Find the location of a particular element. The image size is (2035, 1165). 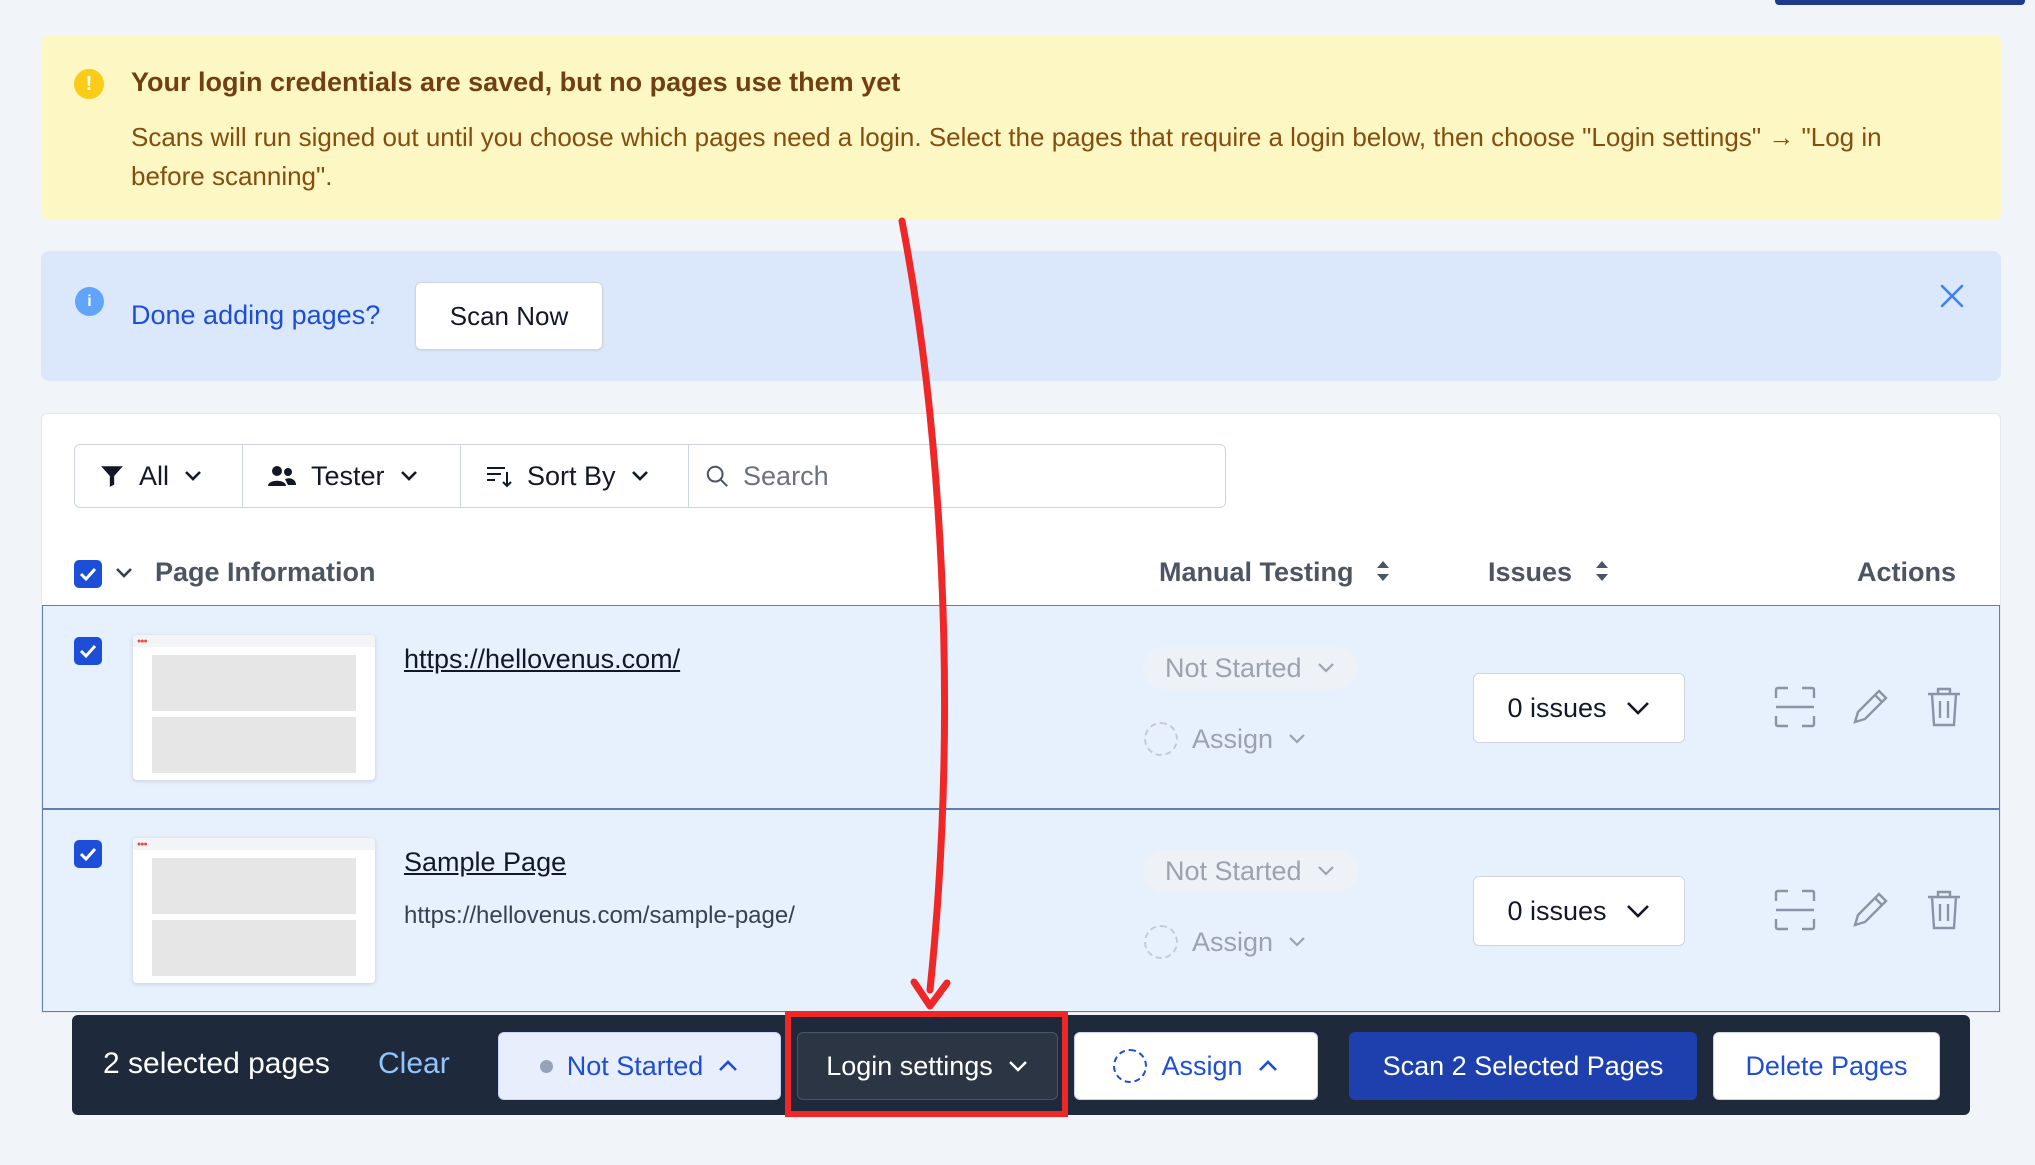

filter-all-dropdown: All is located at coordinates (159, 476).